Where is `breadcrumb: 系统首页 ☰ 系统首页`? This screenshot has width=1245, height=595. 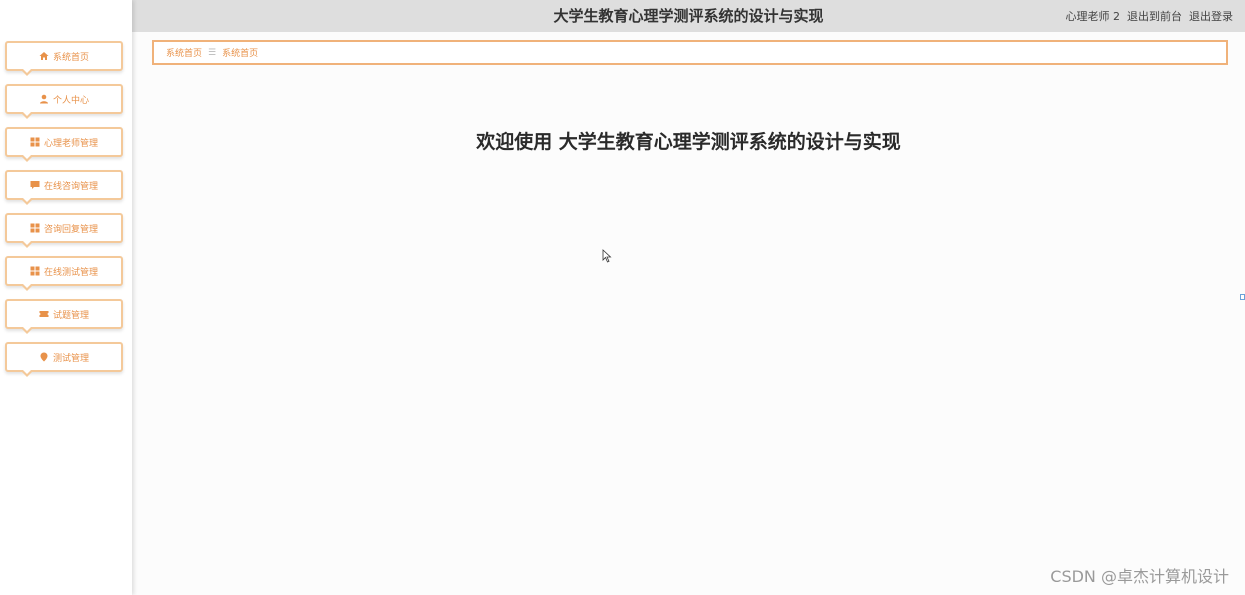 breadcrumb: 系统首页 ☰ 系统首页 is located at coordinates (690, 52).